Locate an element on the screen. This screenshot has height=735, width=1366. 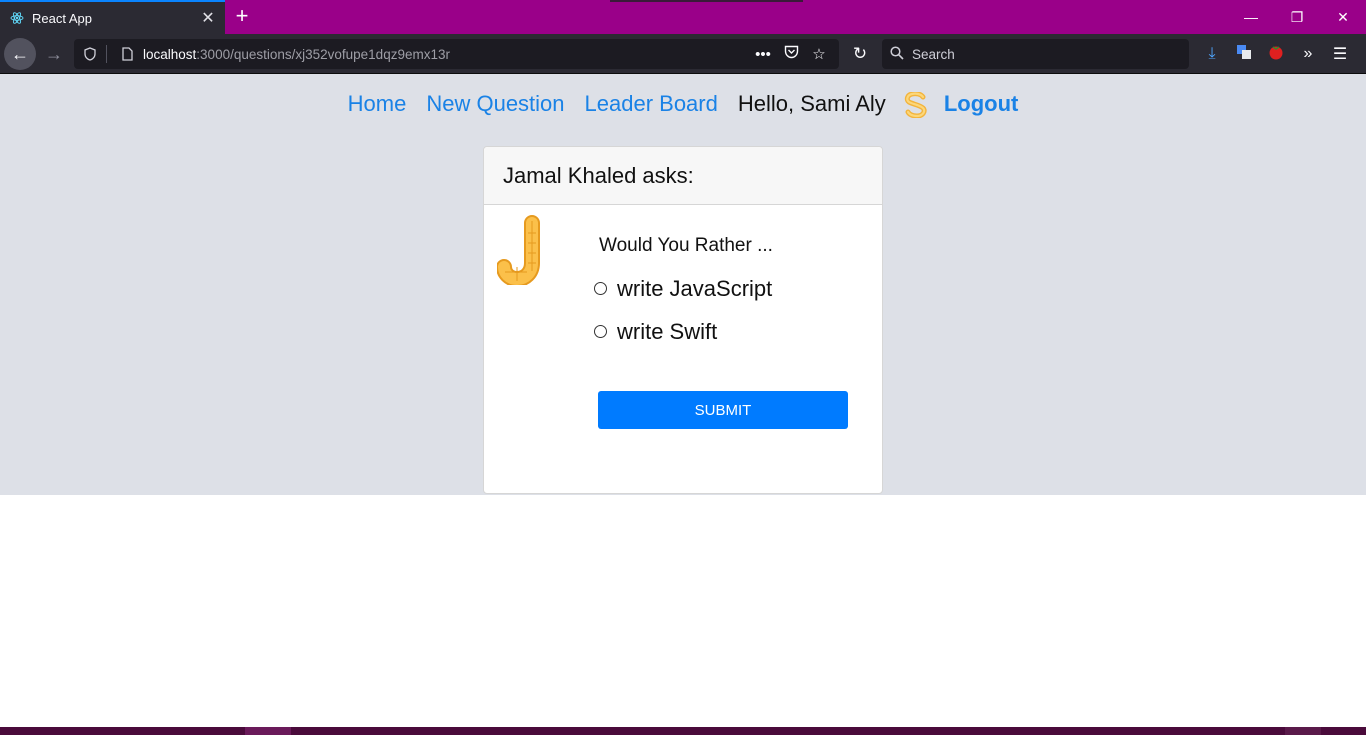
tab-react-app: React App ✕ is located at coordinates (112, 17).